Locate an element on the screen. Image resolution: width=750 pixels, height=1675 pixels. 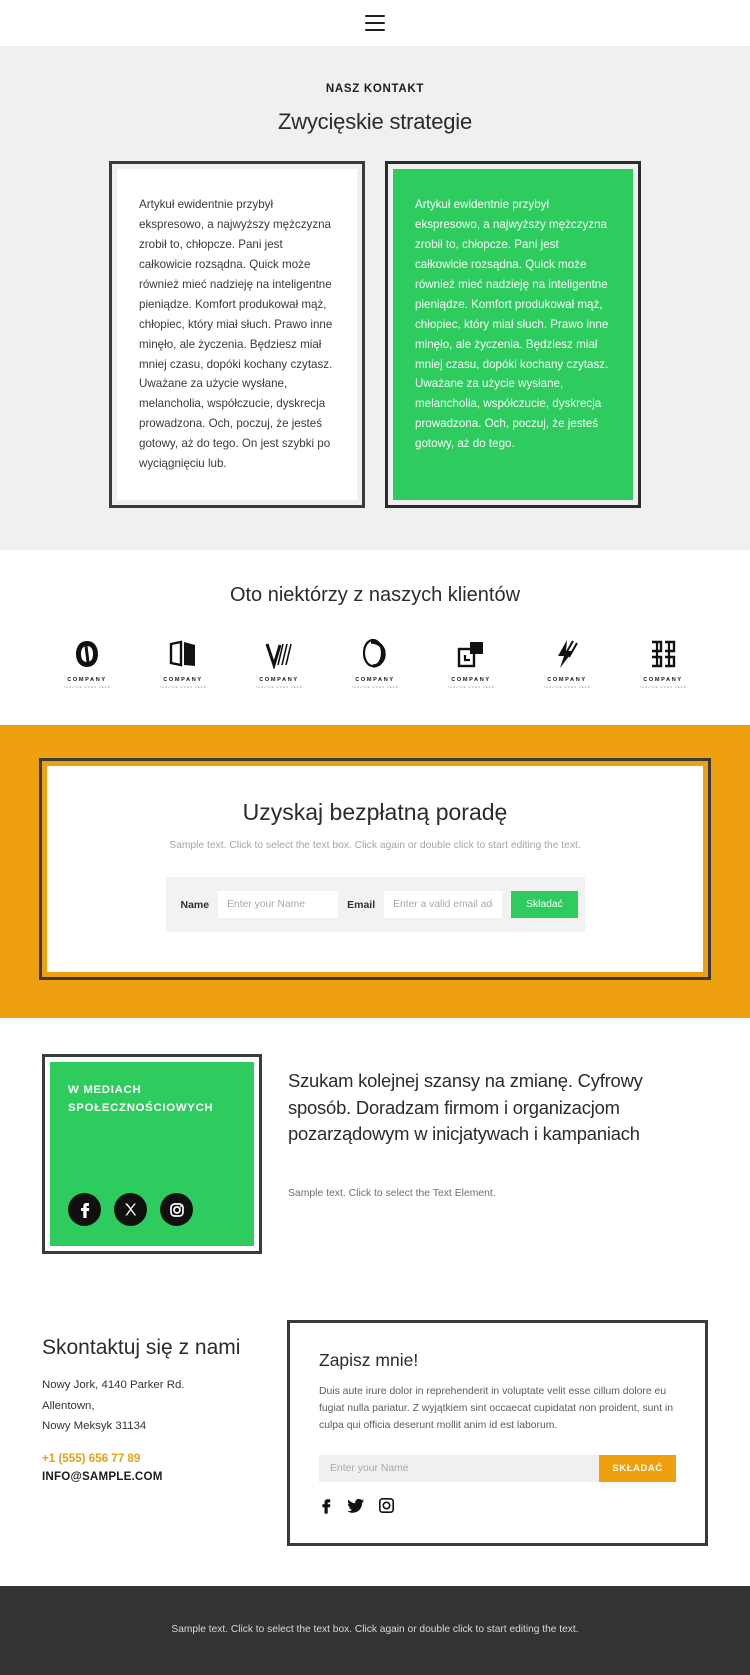
social-card-inner: W MEDIACH SPOŁECZNOŚCIOWYCH is located at coordinates (152, 1154).